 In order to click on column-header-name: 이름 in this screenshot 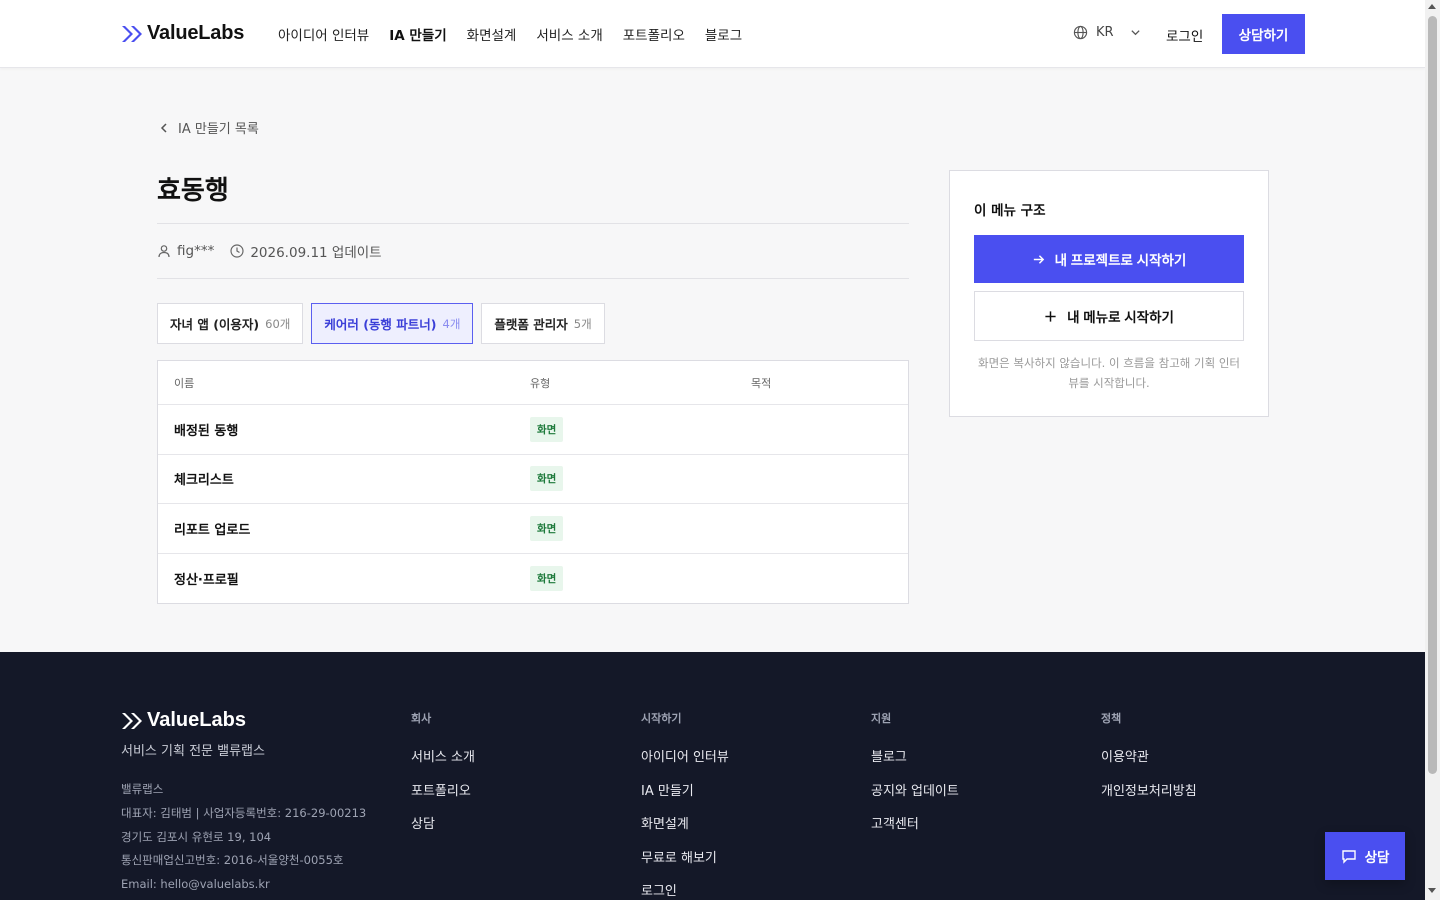, I will do `click(184, 383)`.